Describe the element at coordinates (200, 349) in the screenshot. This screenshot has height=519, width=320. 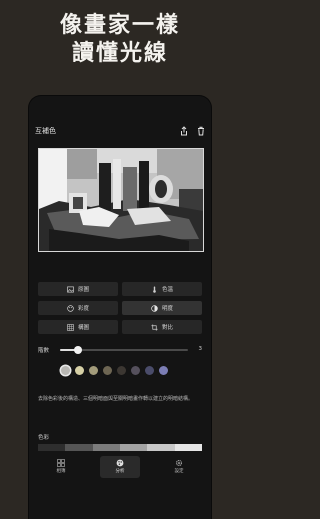
I see `levels-value: 3` at that location.